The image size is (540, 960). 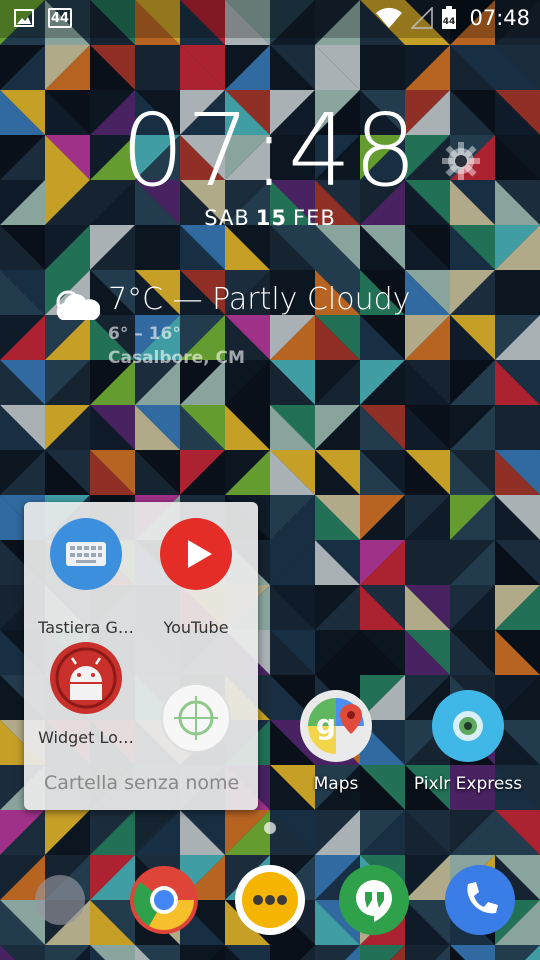 What do you see at coordinates (196, 554) in the screenshot?
I see `youtube-play-icon` at bounding box center [196, 554].